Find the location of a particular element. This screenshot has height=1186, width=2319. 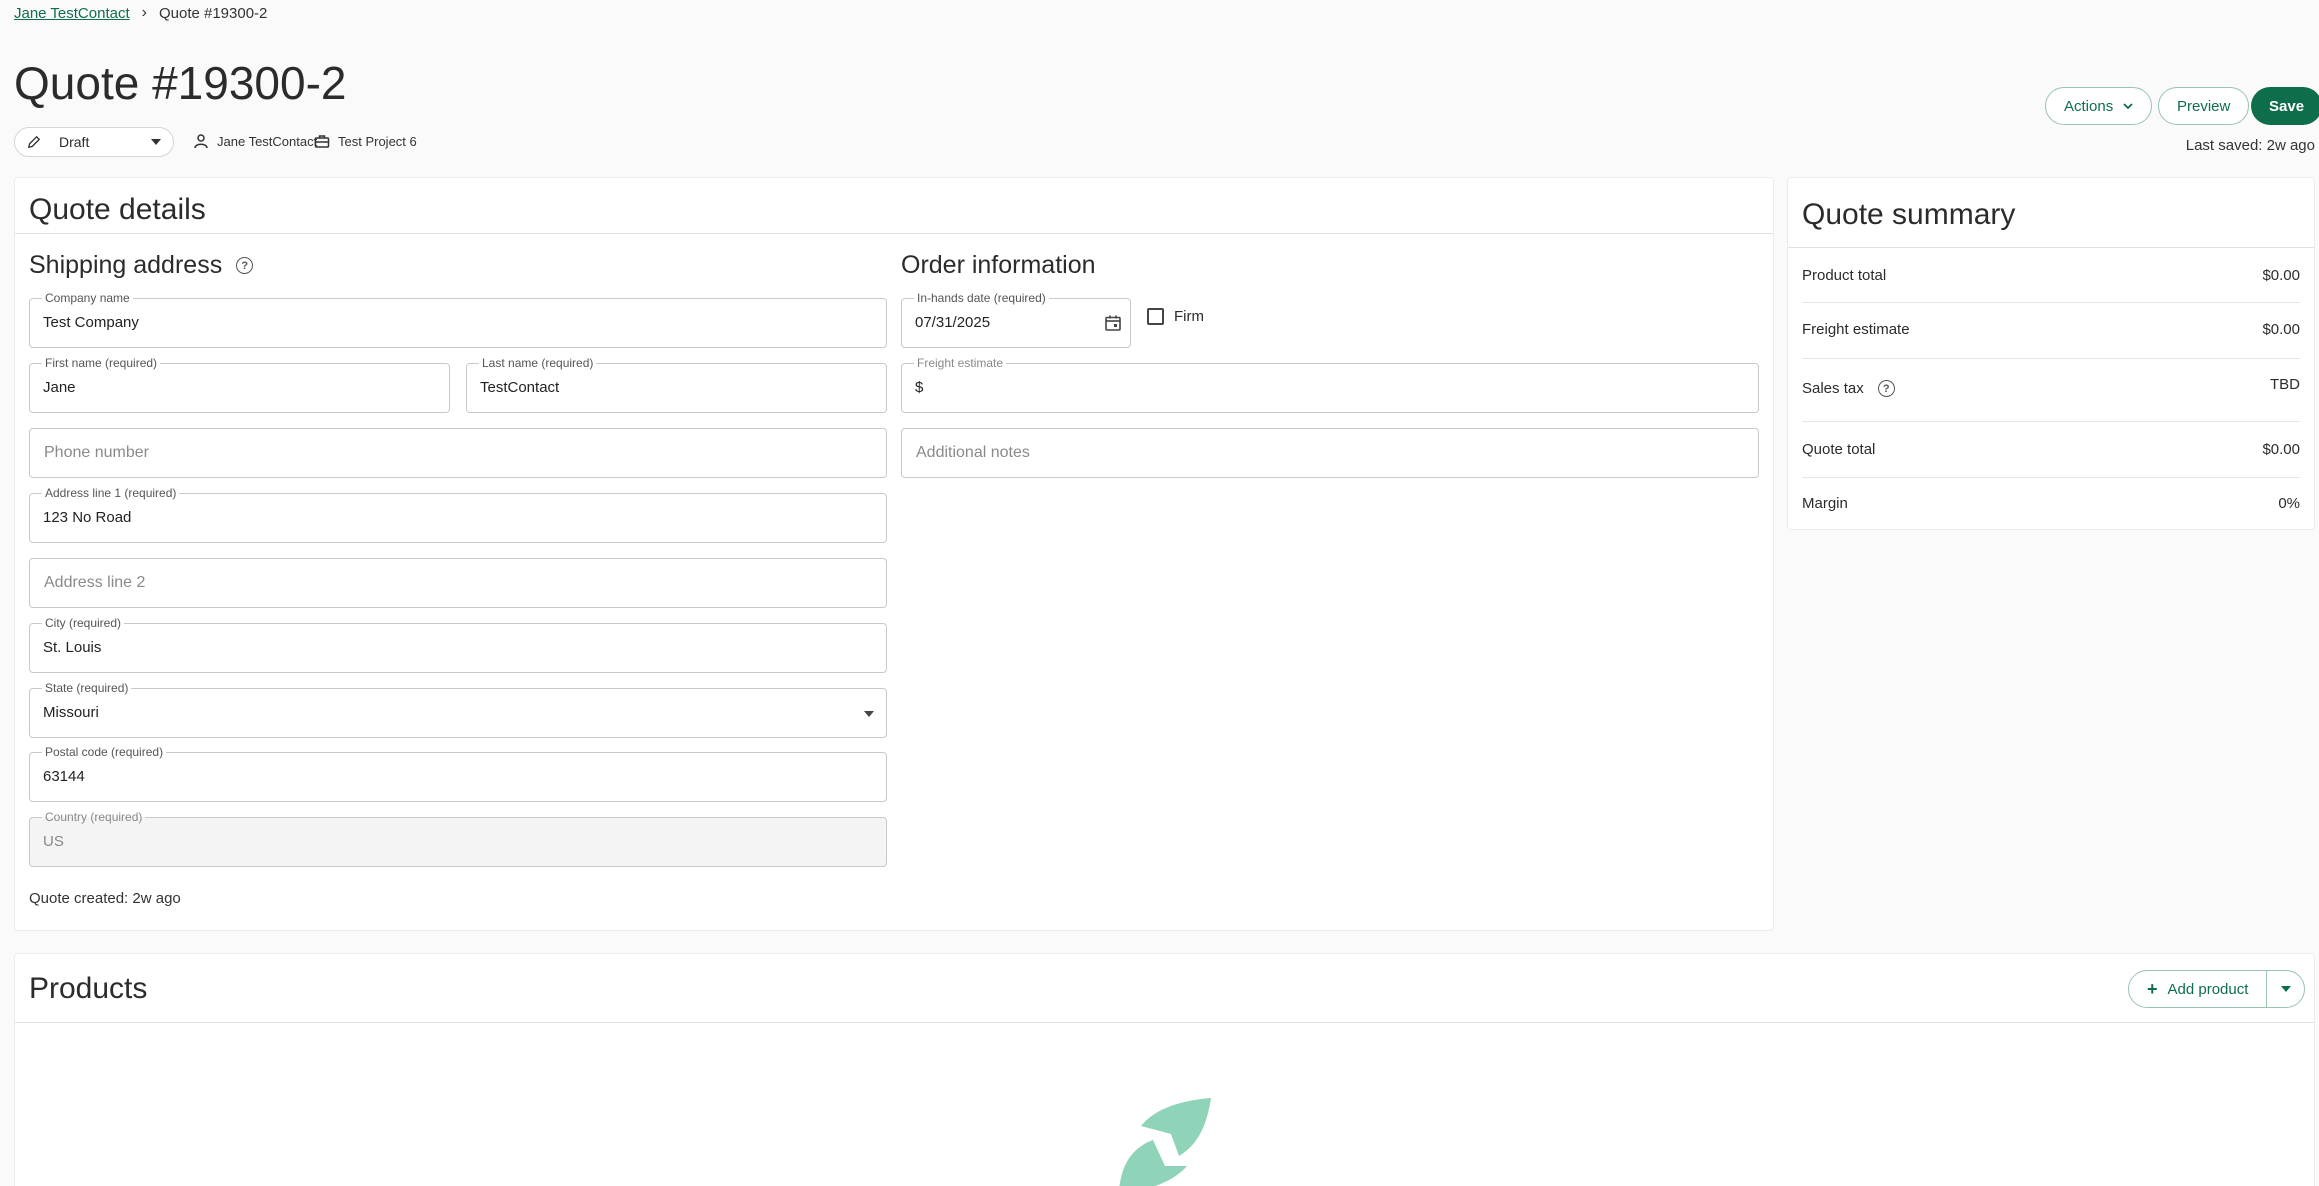

project-name: Test Project 6 is located at coordinates (377, 141).